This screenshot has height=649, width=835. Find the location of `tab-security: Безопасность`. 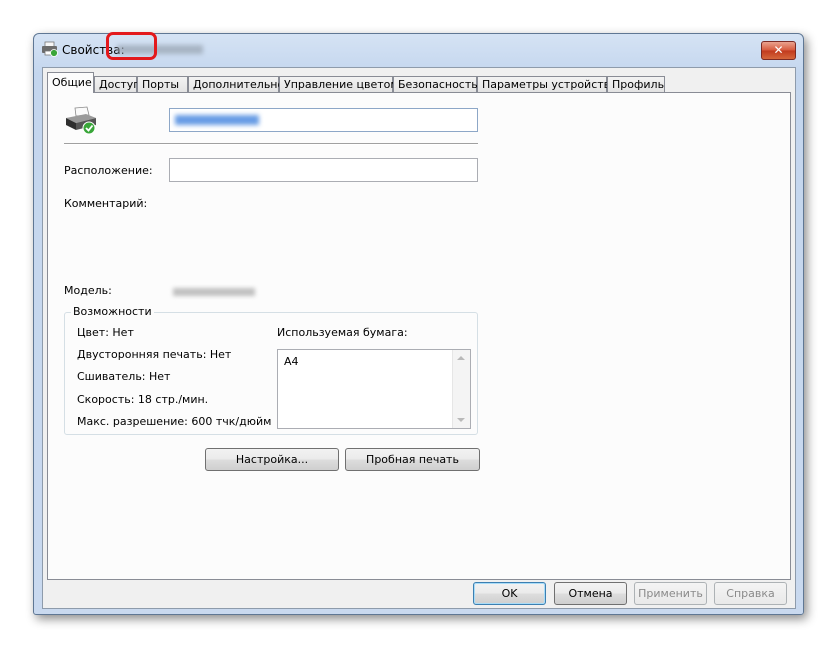

tab-security: Безопасность is located at coordinates (435, 84).